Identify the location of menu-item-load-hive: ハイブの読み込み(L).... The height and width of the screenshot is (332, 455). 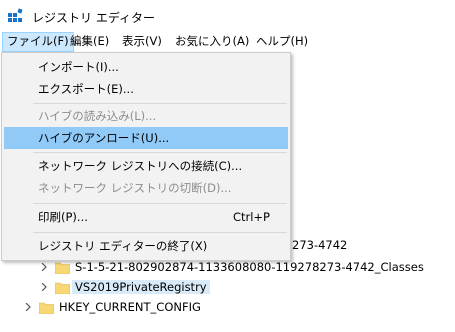
(97, 116).